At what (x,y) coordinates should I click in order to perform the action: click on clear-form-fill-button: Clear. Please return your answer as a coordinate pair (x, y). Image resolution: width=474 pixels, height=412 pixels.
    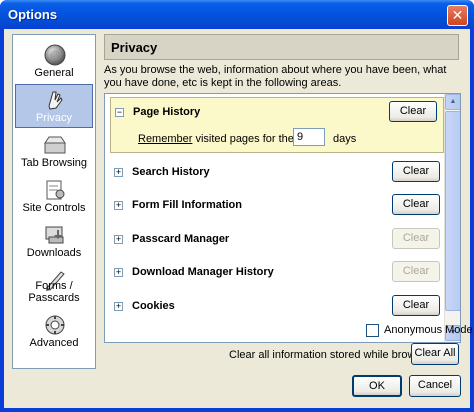
    Looking at the image, I should click on (416, 204).